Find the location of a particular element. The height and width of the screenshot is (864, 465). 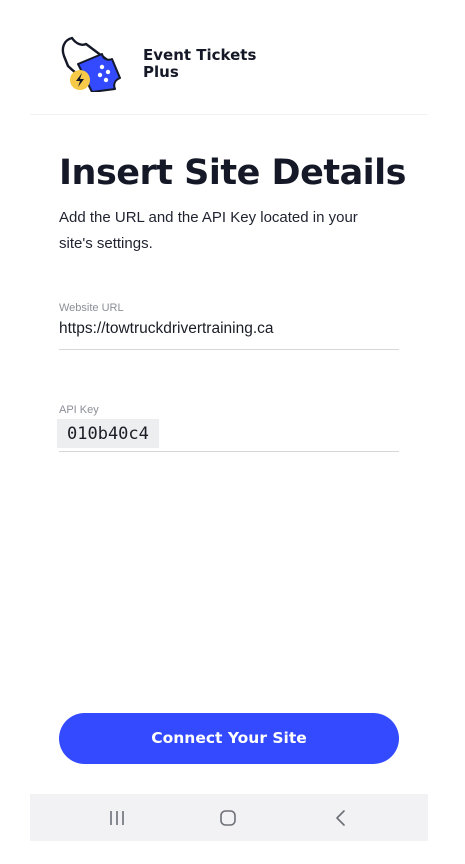

back-button is located at coordinates (341, 817).